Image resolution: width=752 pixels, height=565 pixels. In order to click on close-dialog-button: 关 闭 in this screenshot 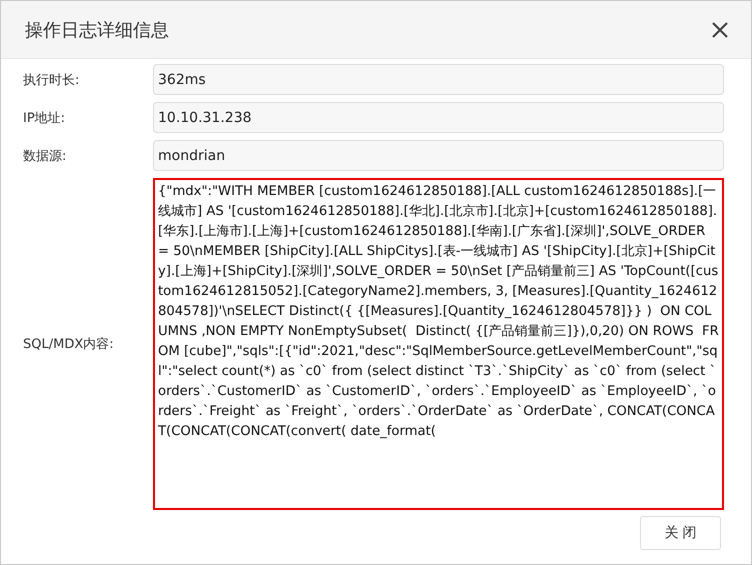, I will do `click(680, 533)`.